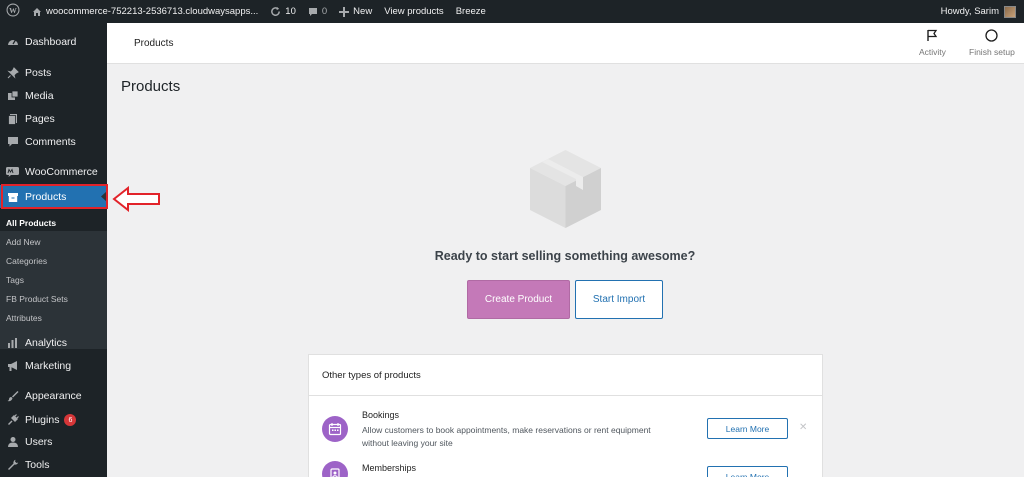 The height and width of the screenshot is (477, 1024). I want to click on sidebar-item-dashboard: Dashboard, so click(53, 42).